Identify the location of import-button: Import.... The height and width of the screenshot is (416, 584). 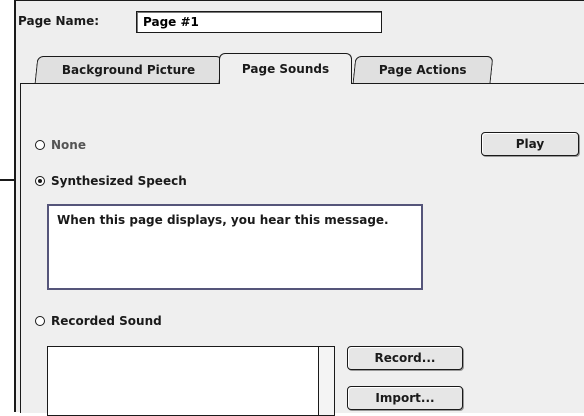
(405, 398).